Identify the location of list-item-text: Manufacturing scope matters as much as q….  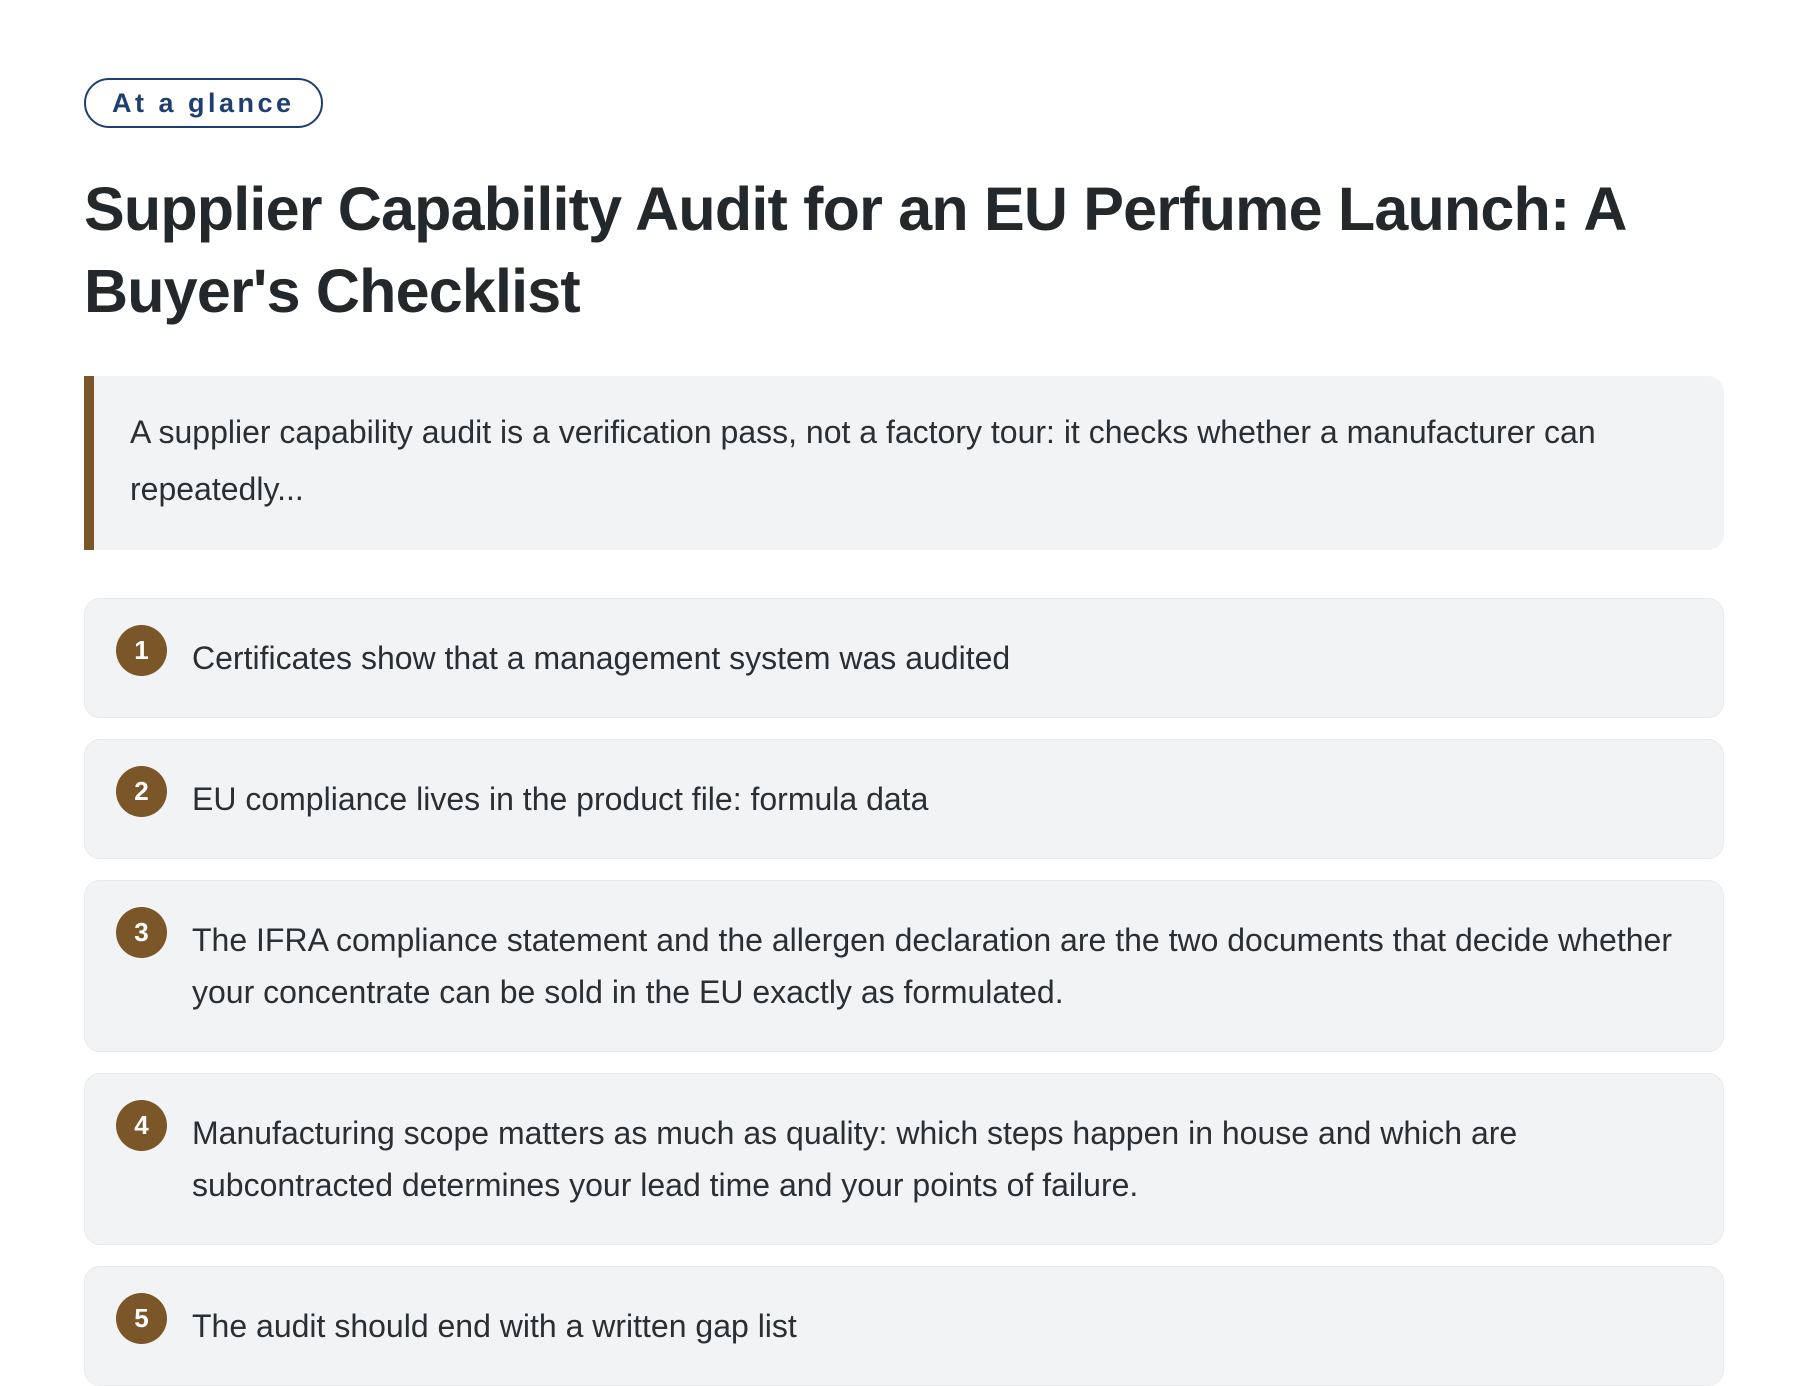
(855, 1159).